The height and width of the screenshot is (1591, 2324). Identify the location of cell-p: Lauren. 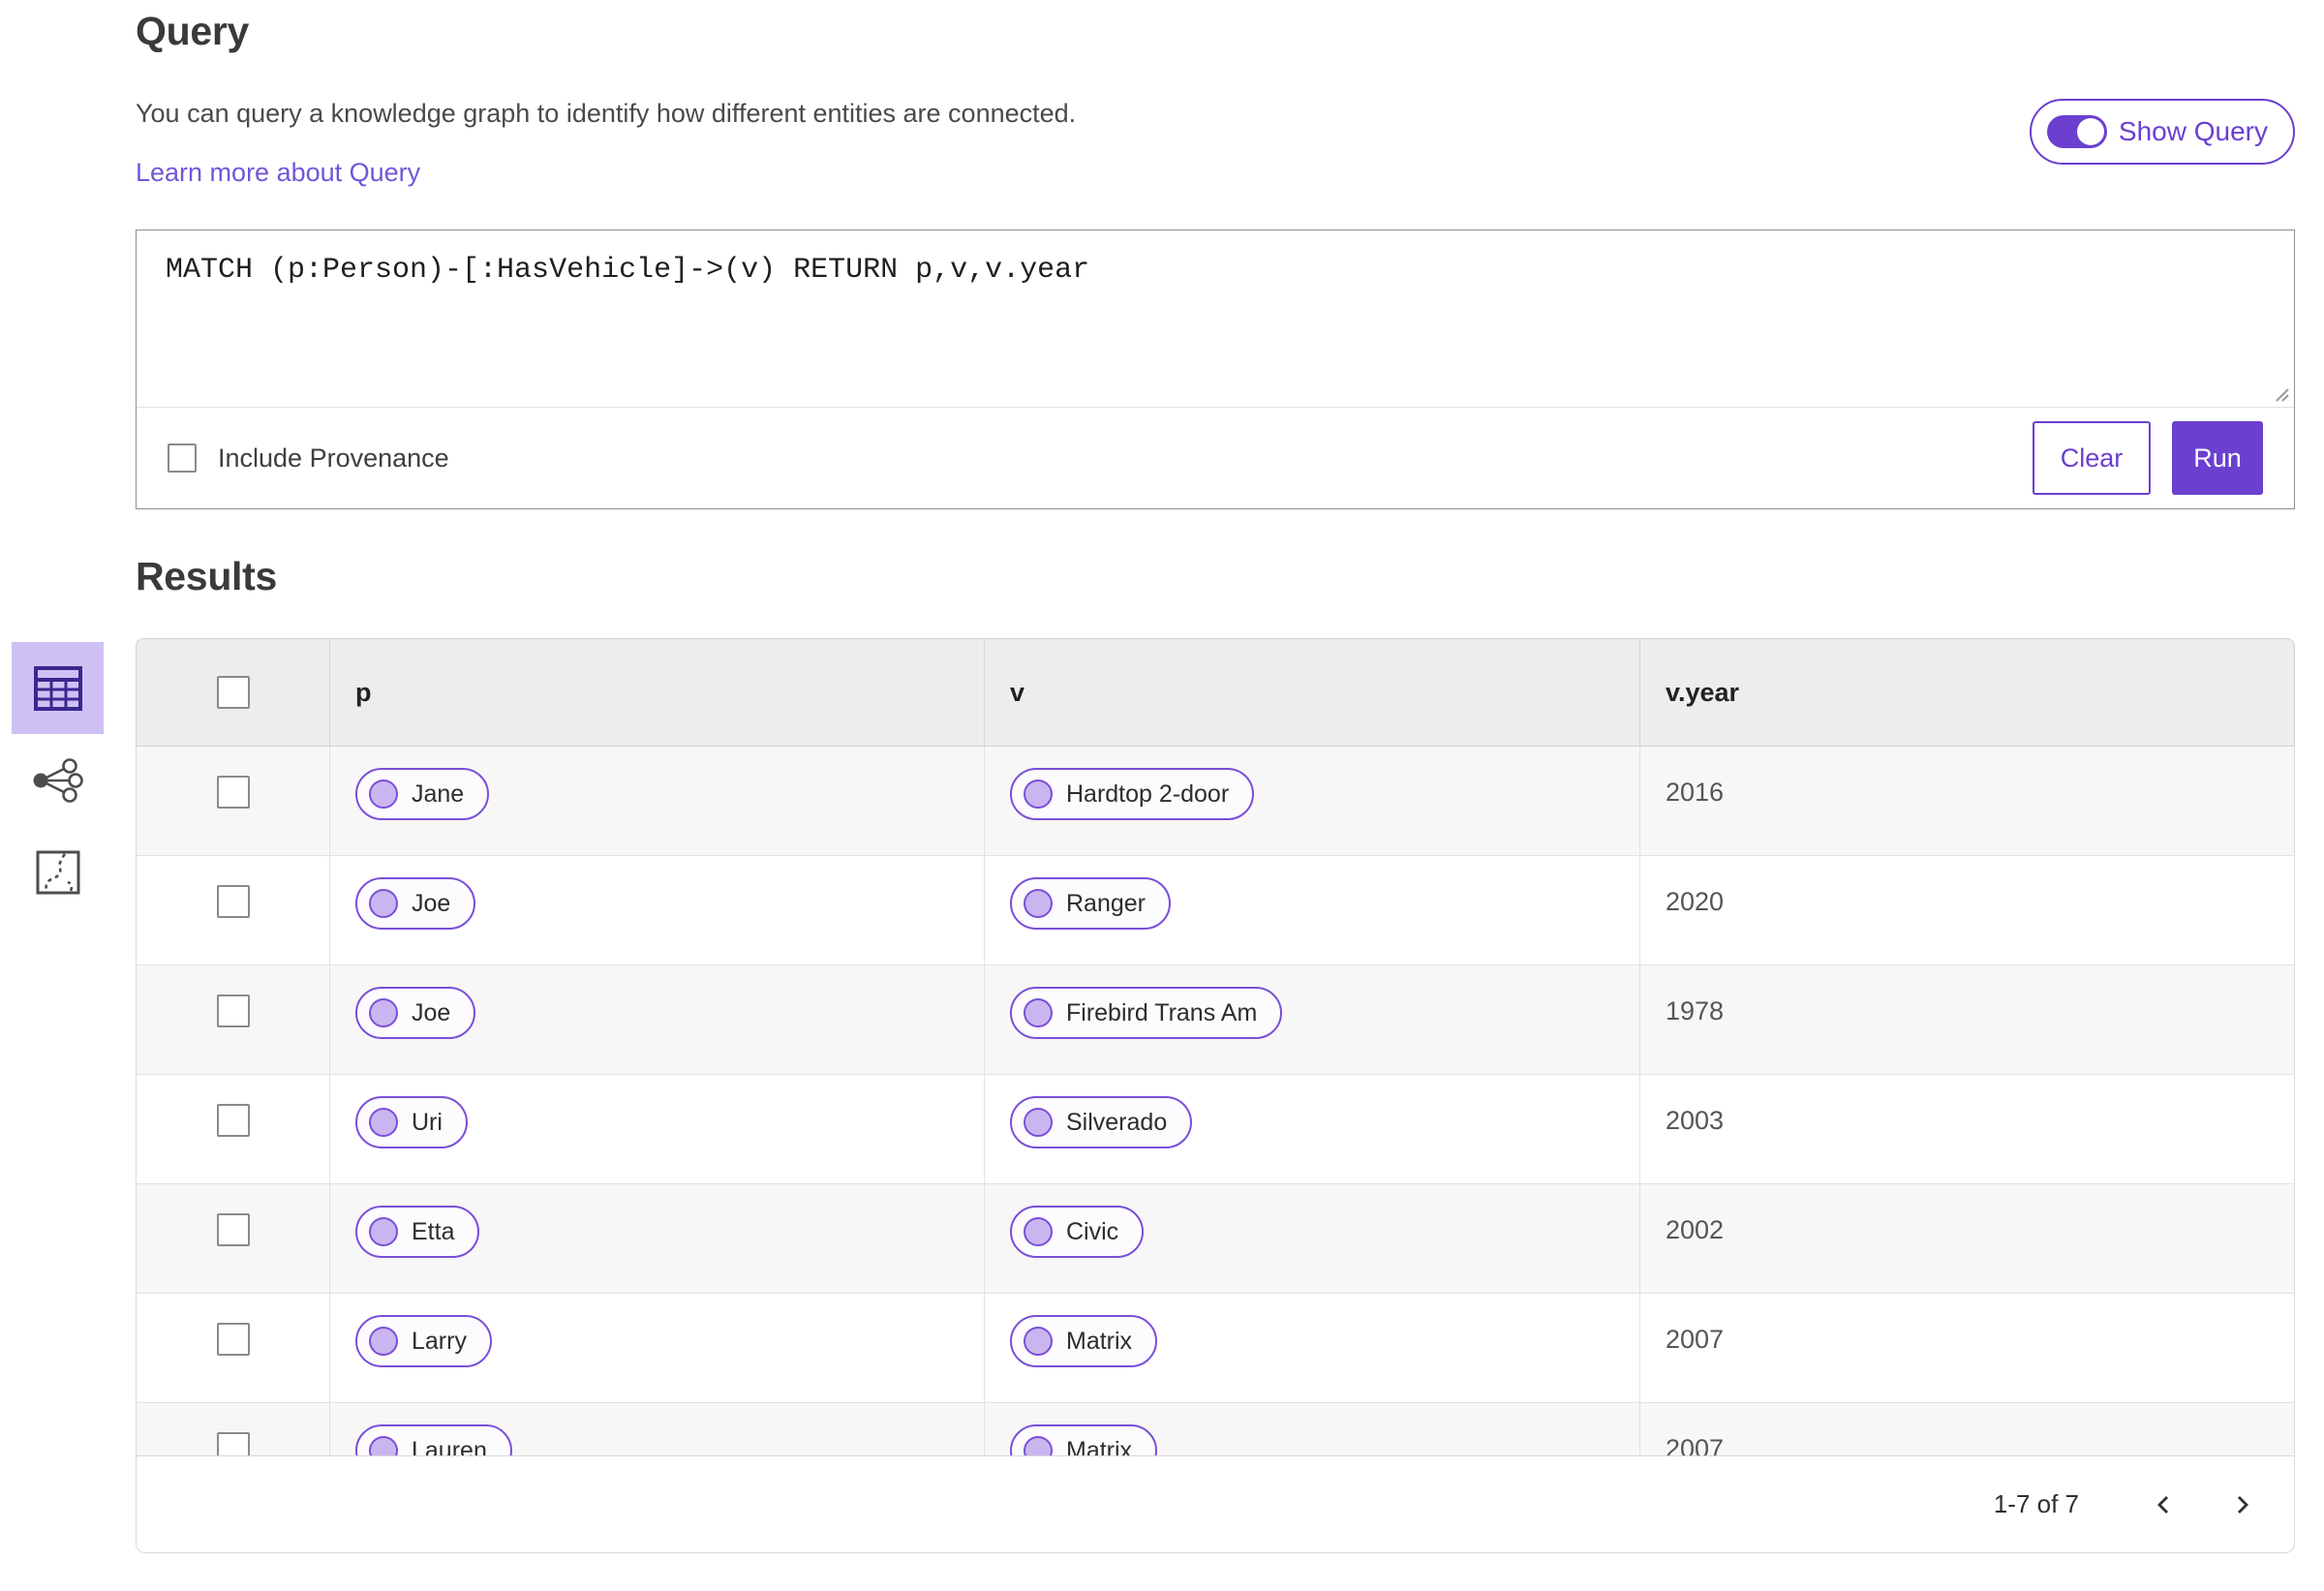
(657, 1429).